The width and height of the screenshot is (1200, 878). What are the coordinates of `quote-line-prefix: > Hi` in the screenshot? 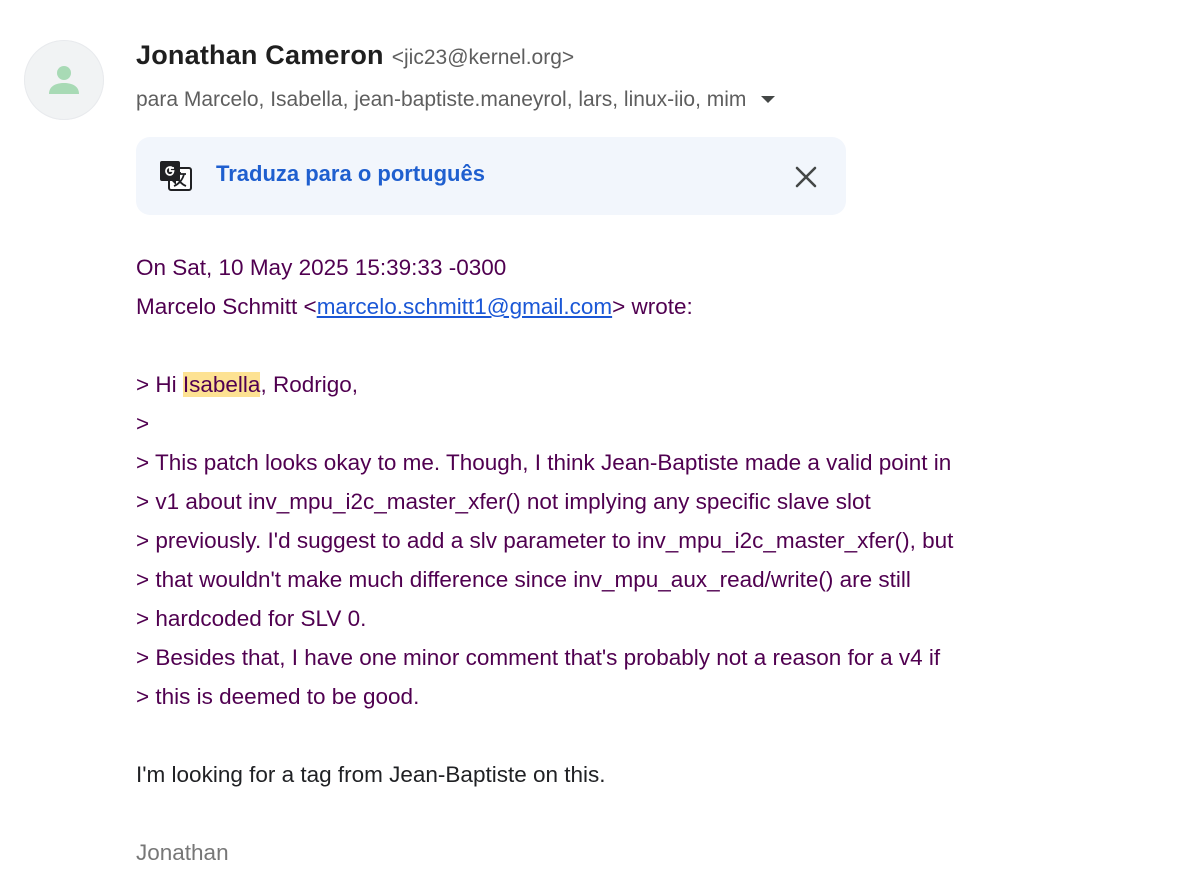 It's located at (159, 384).